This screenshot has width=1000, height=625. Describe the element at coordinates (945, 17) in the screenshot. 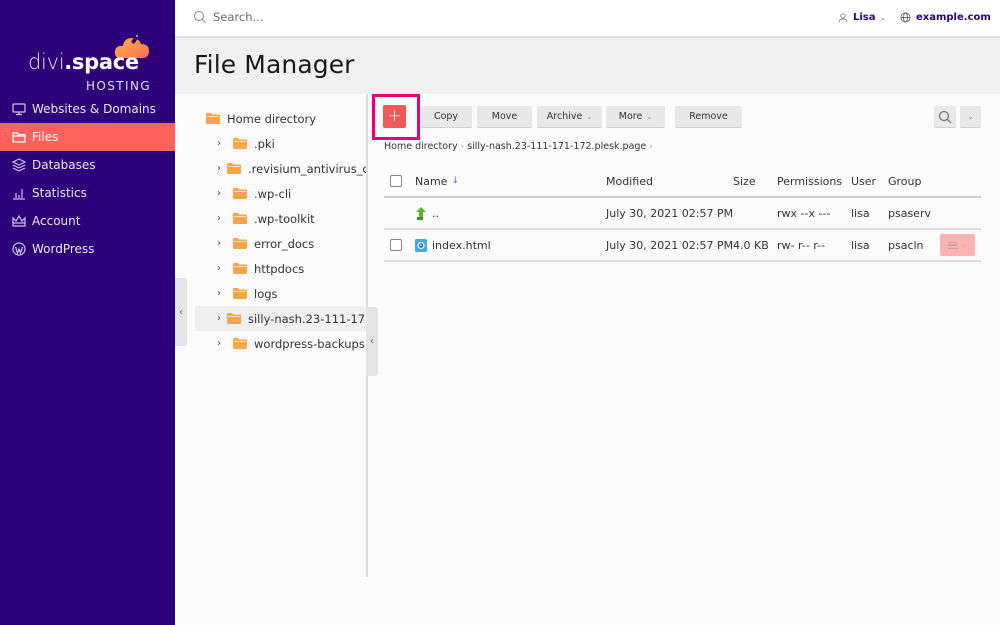

I see `domain-selector: example.com` at that location.